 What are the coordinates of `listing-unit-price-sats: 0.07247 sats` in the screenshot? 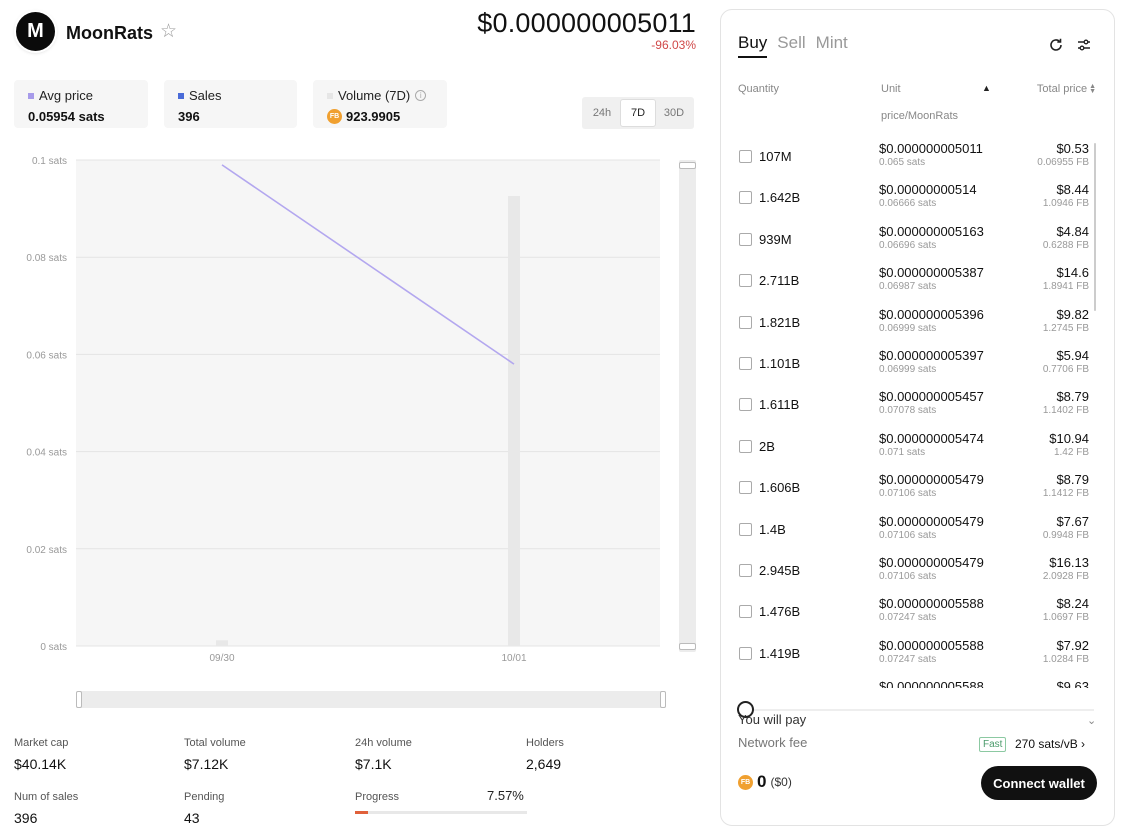 It's located at (908, 618).